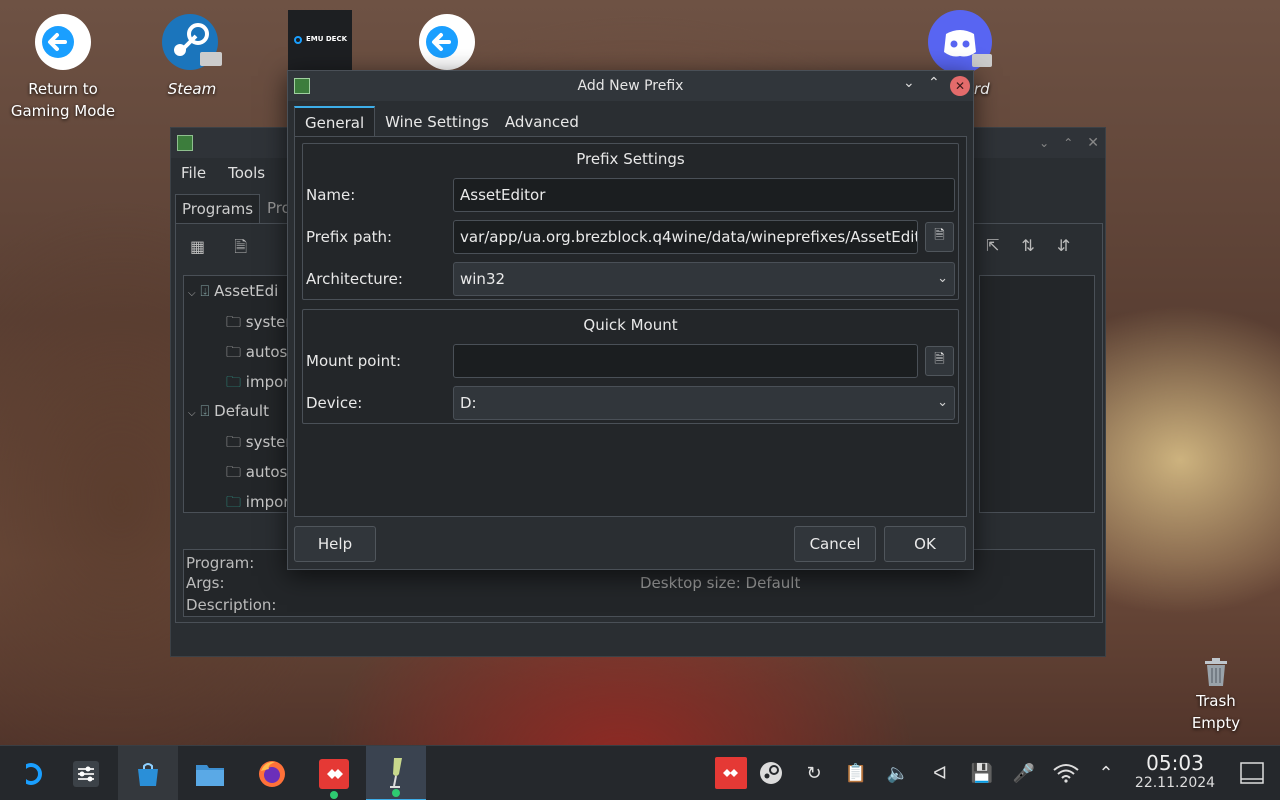 This screenshot has width=1280, height=800. I want to click on show-desktop-icon, so click(1252, 773).